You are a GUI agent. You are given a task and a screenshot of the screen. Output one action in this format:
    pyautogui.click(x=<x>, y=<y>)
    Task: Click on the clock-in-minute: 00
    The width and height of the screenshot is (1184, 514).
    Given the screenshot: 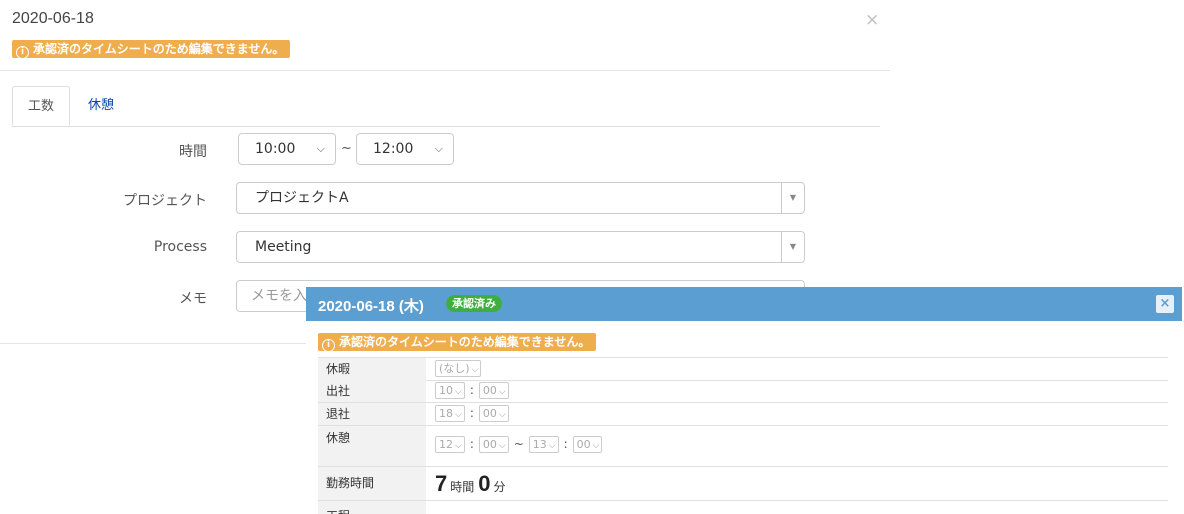 What is the action you would take?
    pyautogui.click(x=489, y=390)
    